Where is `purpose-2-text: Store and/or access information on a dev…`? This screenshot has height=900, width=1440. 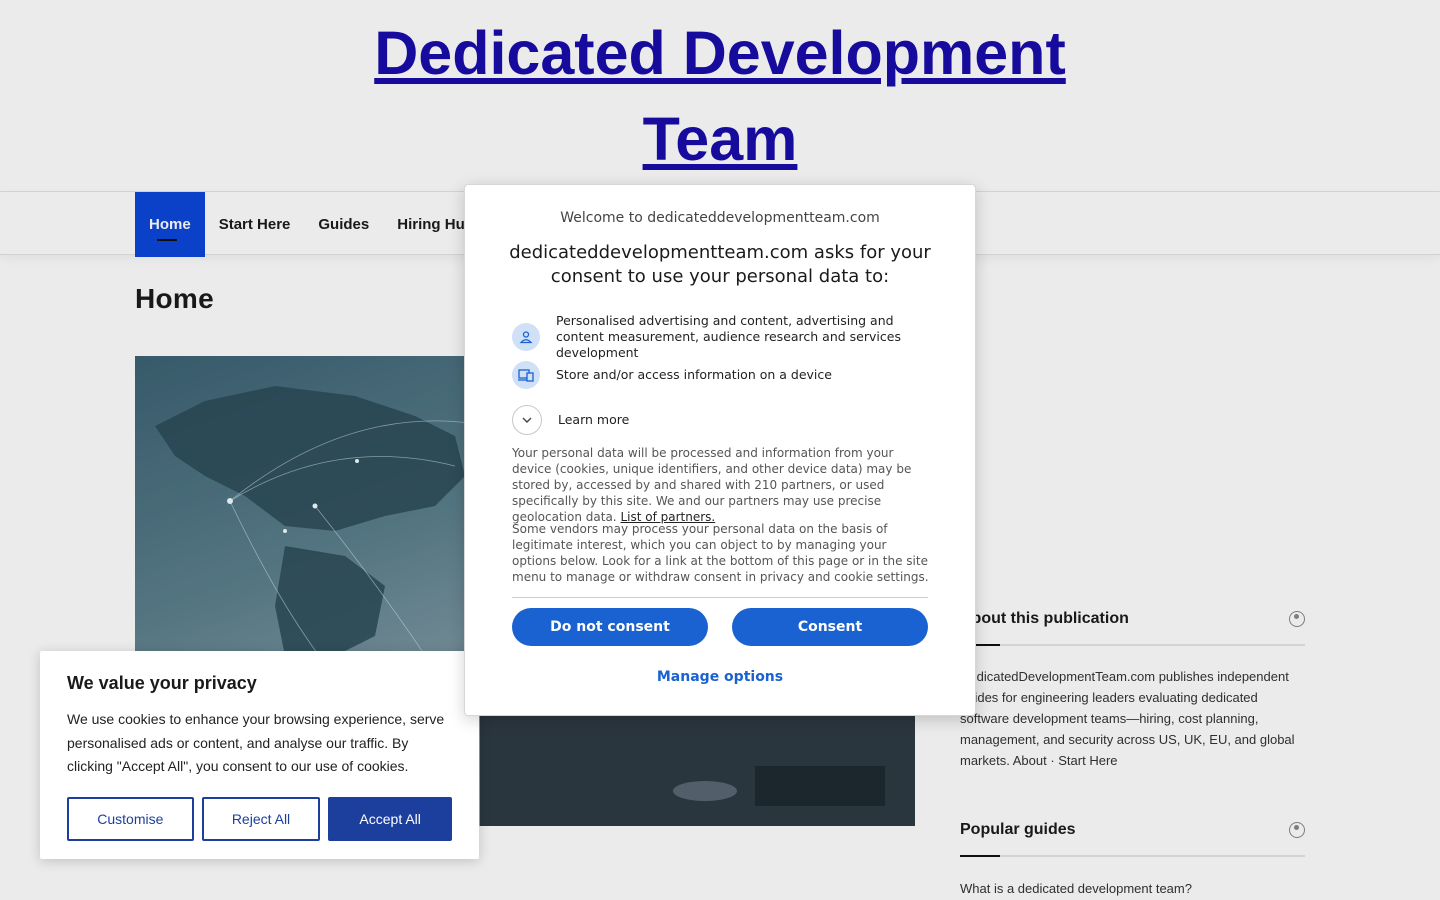 purpose-2-text: Store and/or access information on a dev… is located at coordinates (694, 374).